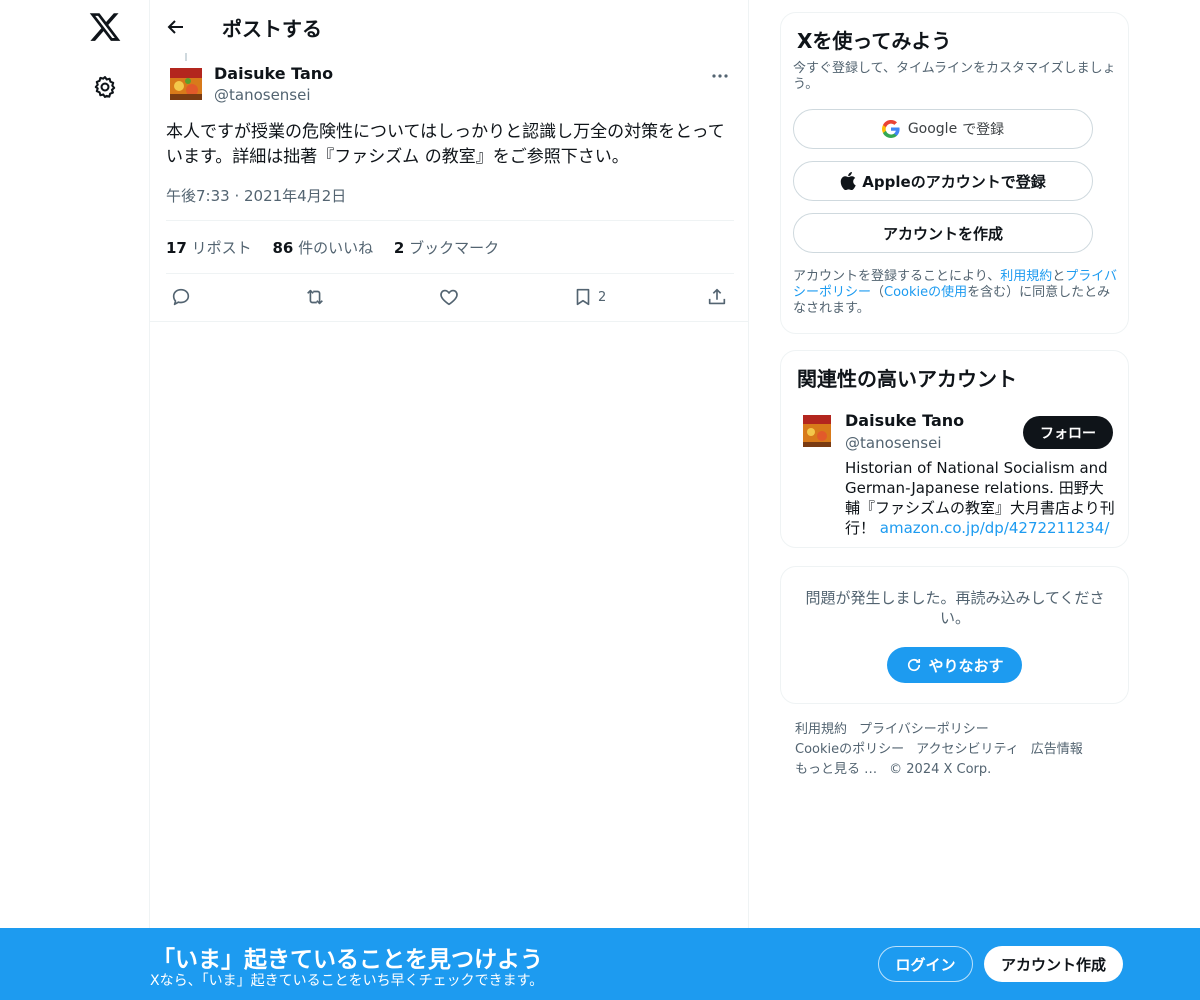  I want to click on cookie-link: Cookieの使用, so click(925, 292).